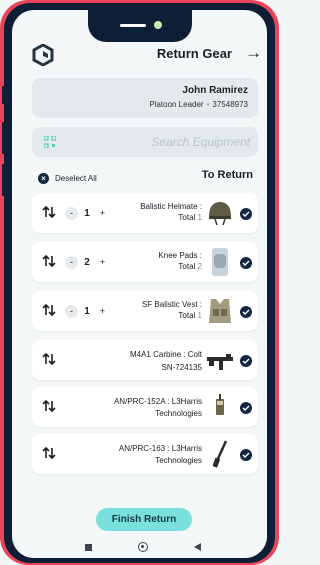 Image resolution: width=320 pixels, height=565 pixels. Describe the element at coordinates (199, 266) in the screenshot. I see `total-value: 2` at that location.